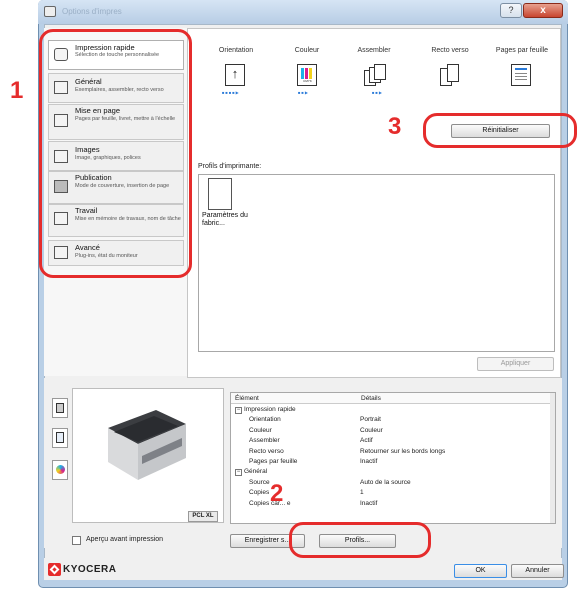 This screenshot has height=593, width=581. What do you see at coordinates (247, 398) in the screenshot?
I see `col-header-element: Élément` at bounding box center [247, 398].